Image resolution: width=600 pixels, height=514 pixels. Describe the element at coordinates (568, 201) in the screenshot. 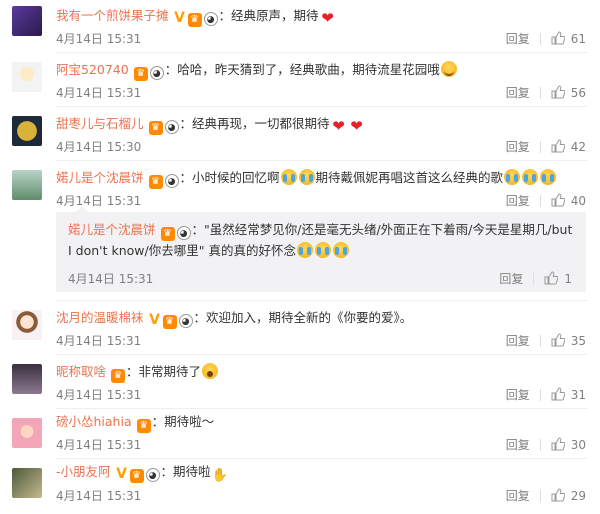

I see `like-button: 40` at that location.